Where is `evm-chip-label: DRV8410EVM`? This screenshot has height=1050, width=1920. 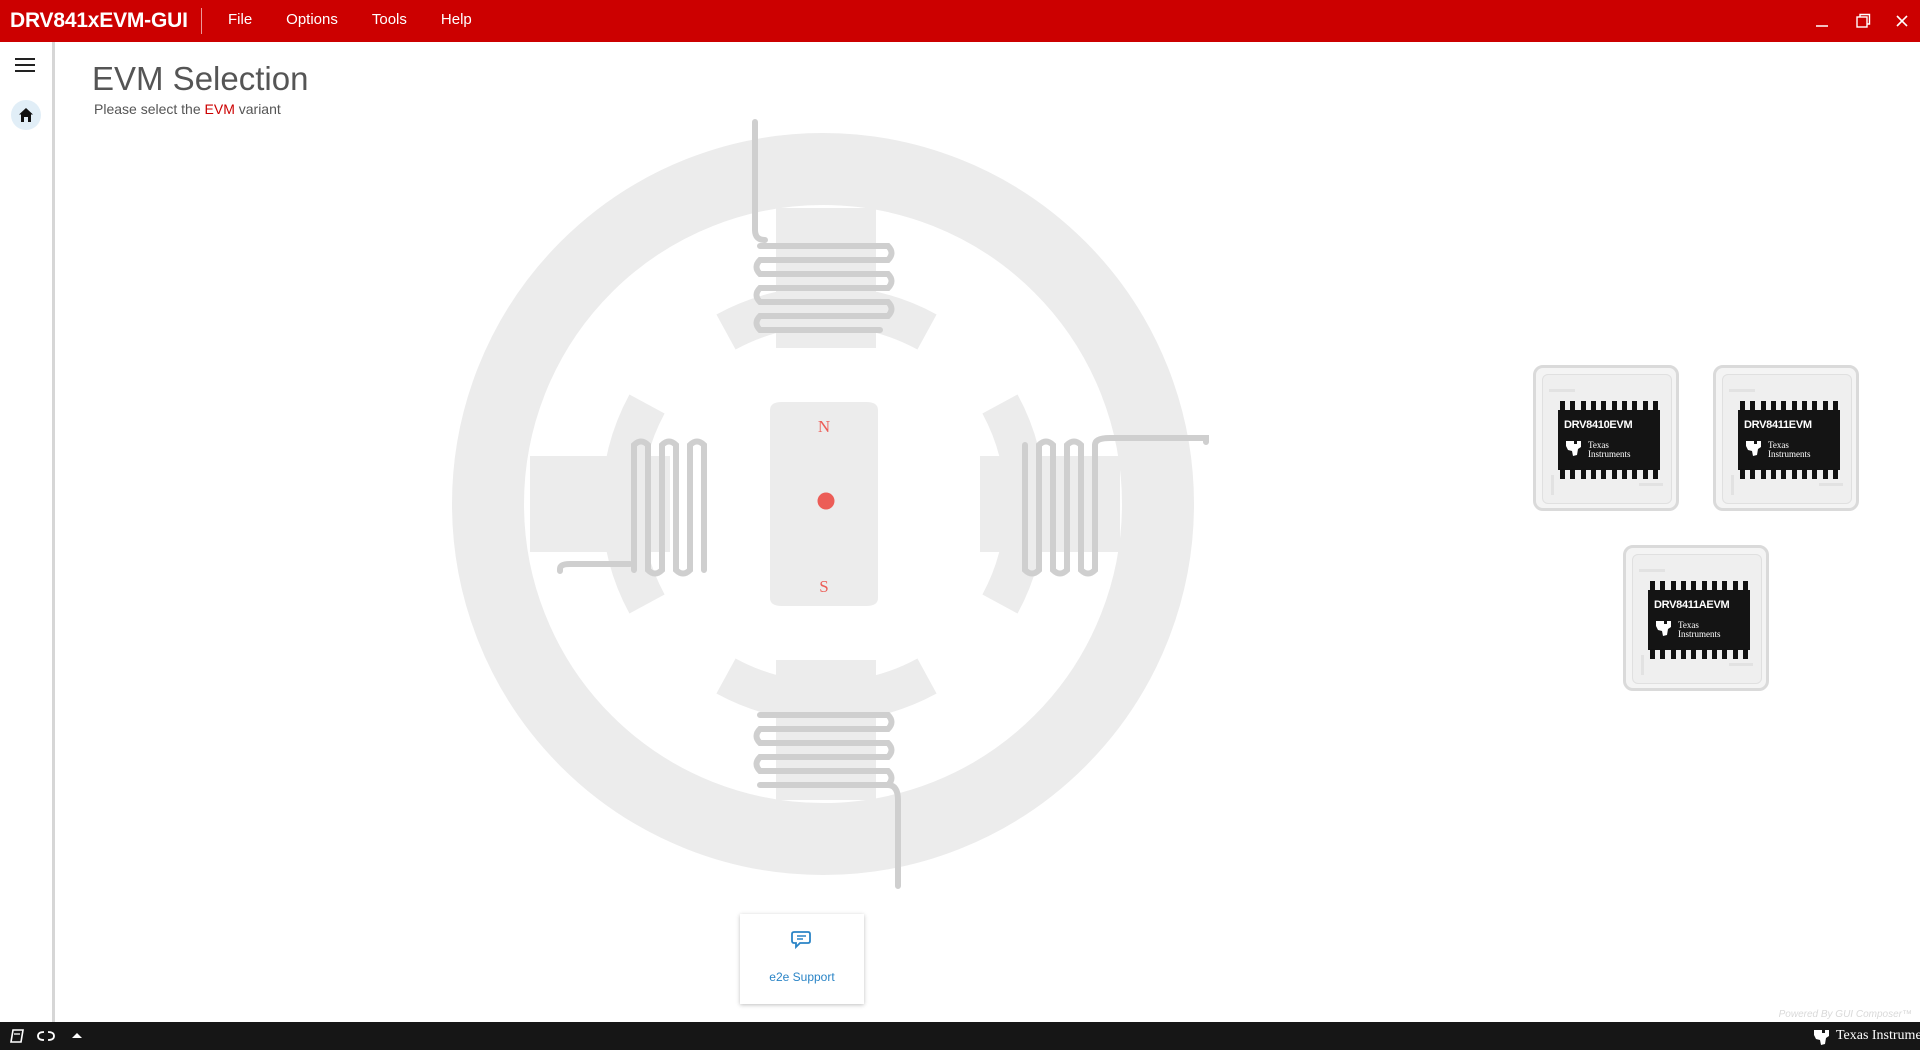 evm-chip-label: DRV8410EVM is located at coordinates (1598, 425).